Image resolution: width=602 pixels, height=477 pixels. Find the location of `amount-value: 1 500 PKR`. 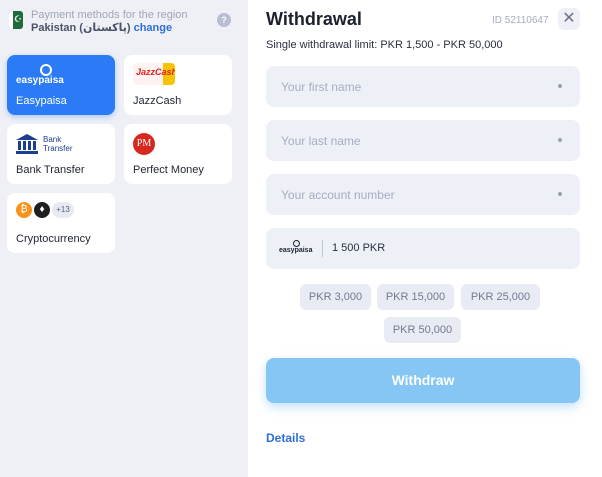

amount-value: 1 500 PKR is located at coordinates (358, 248).